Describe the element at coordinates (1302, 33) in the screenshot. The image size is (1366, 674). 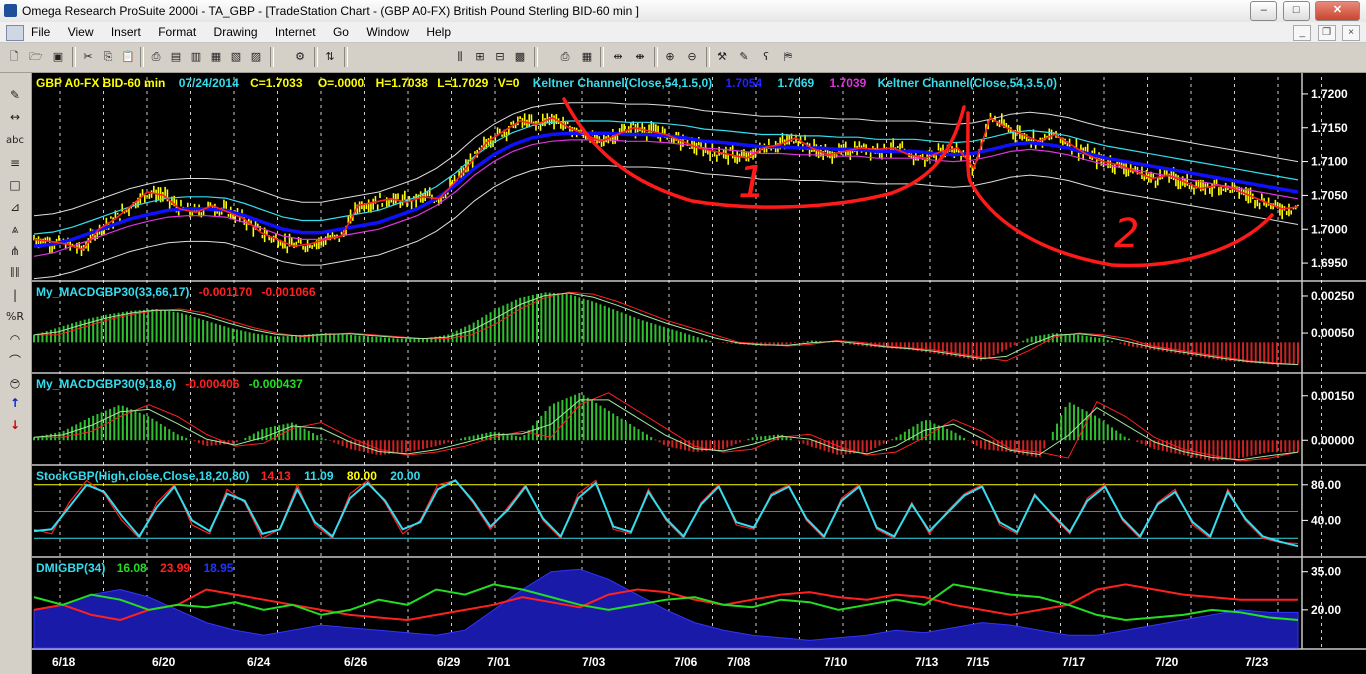
I see `mdi-minimize-button: _` at that location.